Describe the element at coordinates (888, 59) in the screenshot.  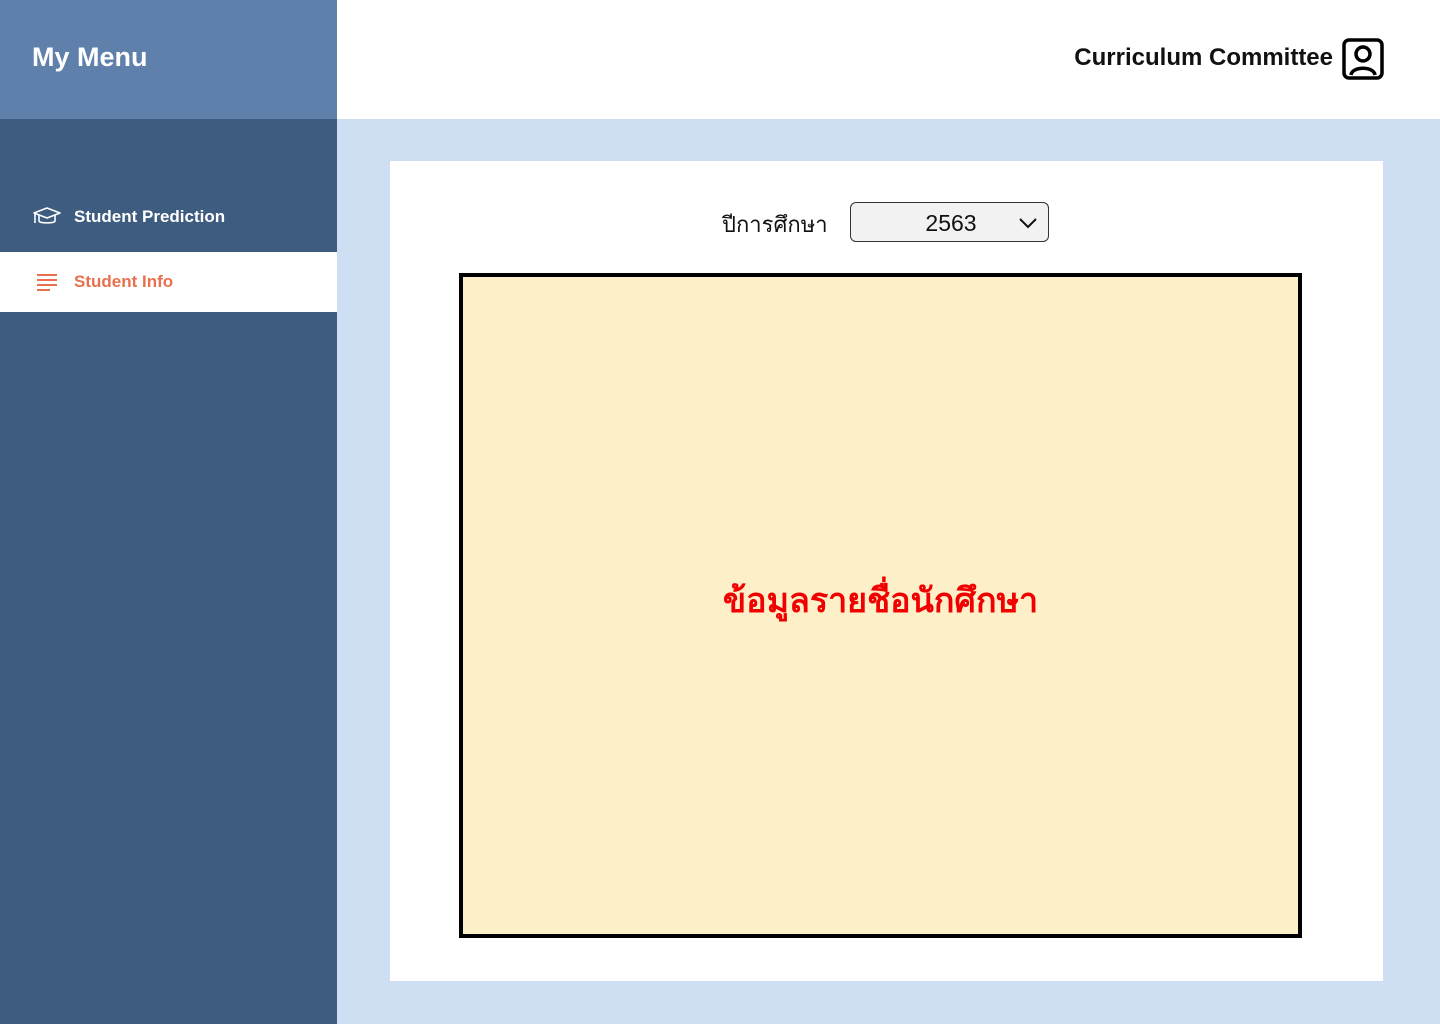
I see `top-bar: Curriculum Committee` at that location.